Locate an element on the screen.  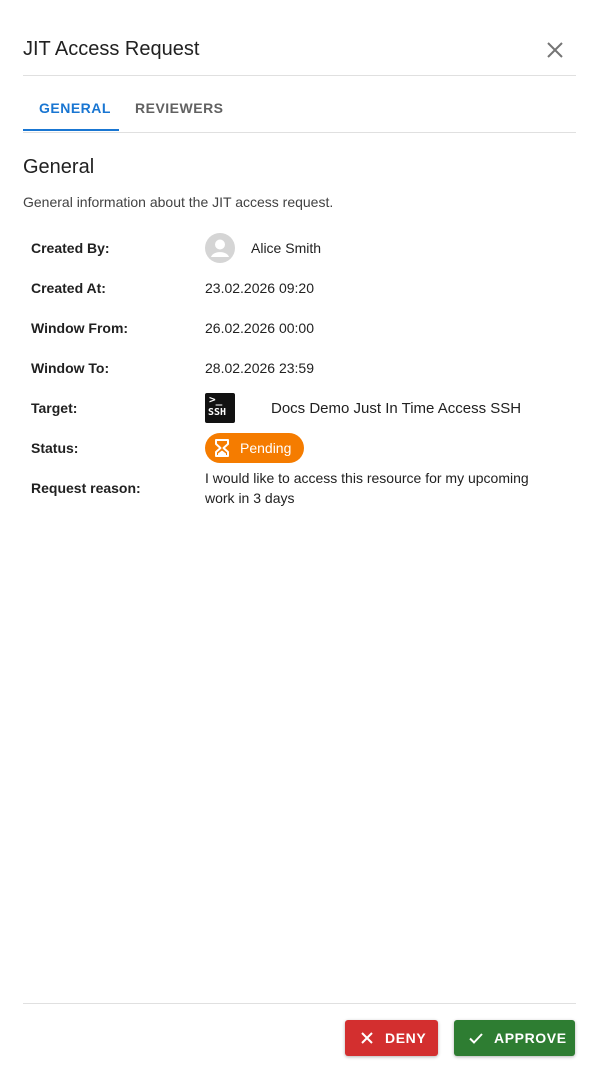
close-button is located at coordinates (555, 50).